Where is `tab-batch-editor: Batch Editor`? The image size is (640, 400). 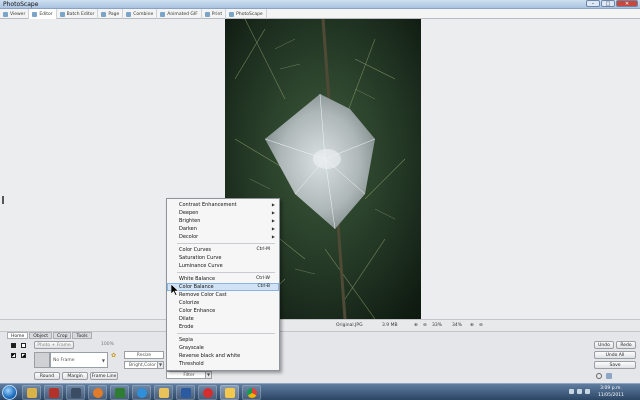 tab-batch-editor: Batch Editor is located at coordinates (78, 14).